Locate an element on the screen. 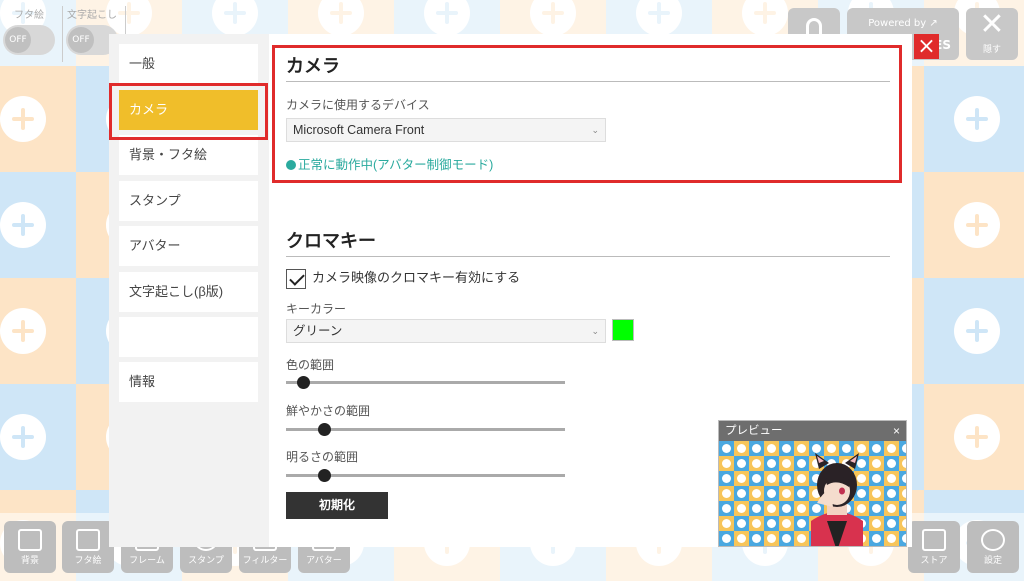 The height and width of the screenshot is (581, 1024). gear-icon is located at coordinates (993, 540).